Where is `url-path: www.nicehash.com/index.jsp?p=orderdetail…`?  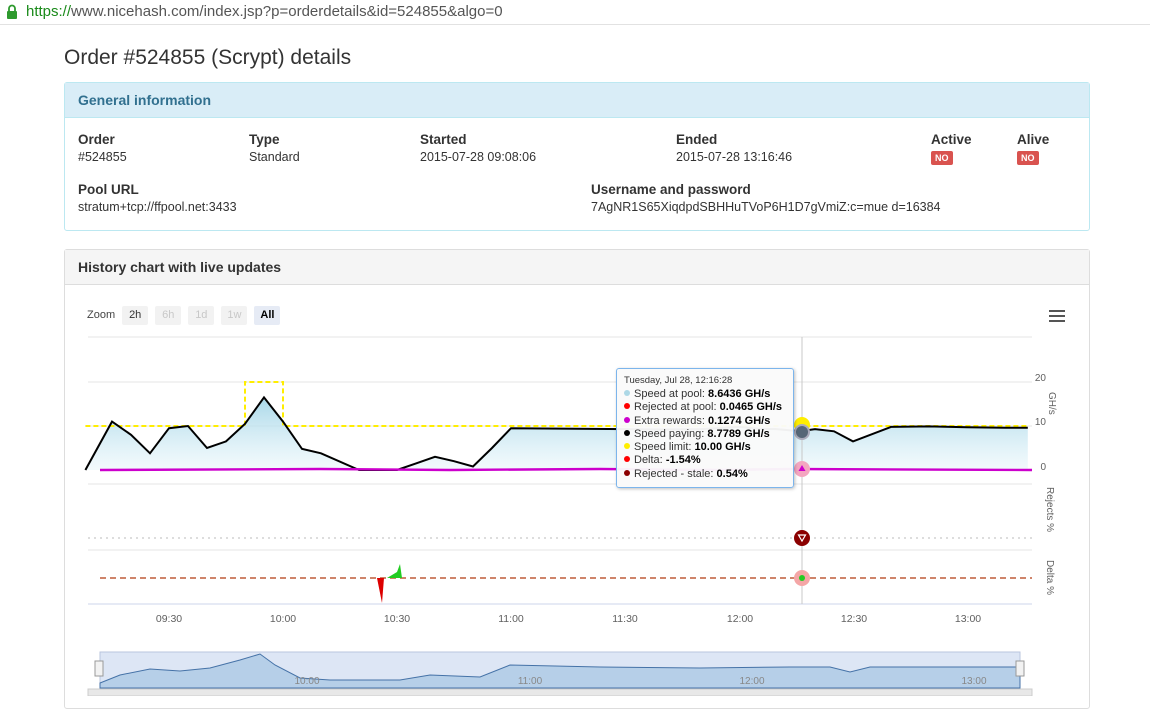
url-path: www.nicehash.com/index.jsp?p=orderdetail… is located at coordinates (287, 11).